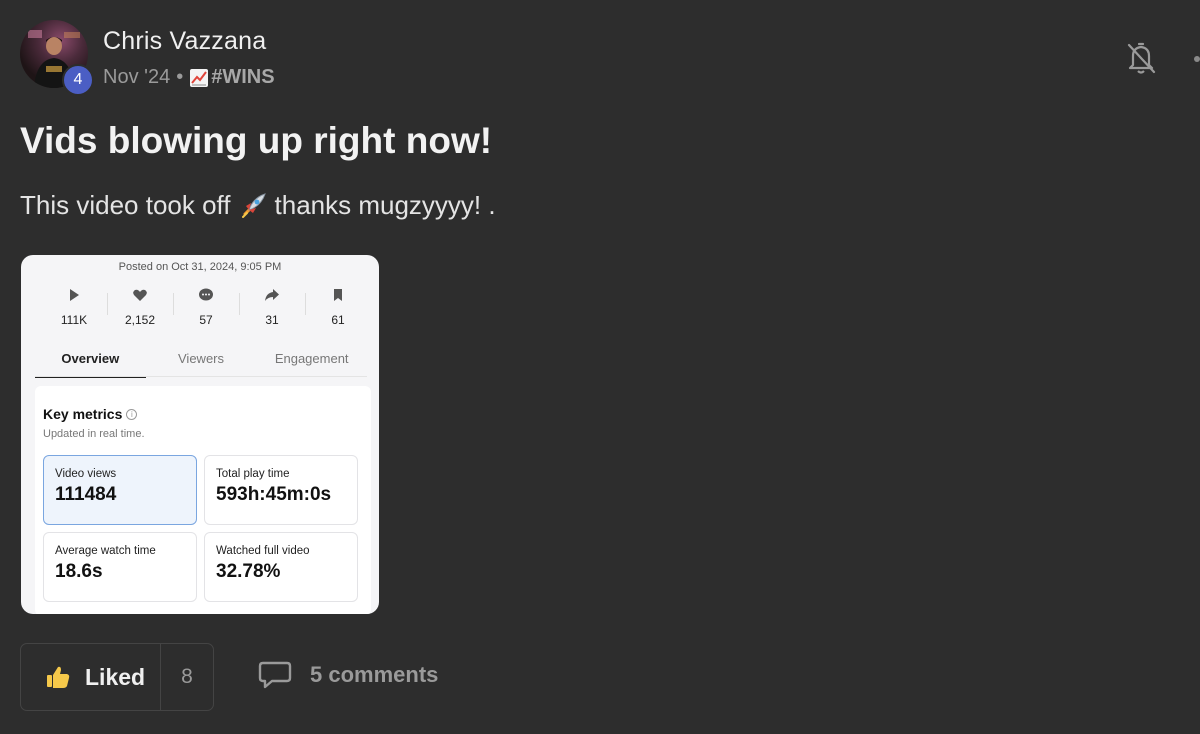 This screenshot has height=734, width=1200. What do you see at coordinates (120, 490) in the screenshot?
I see `metric-video-views: Video views 111484` at bounding box center [120, 490].